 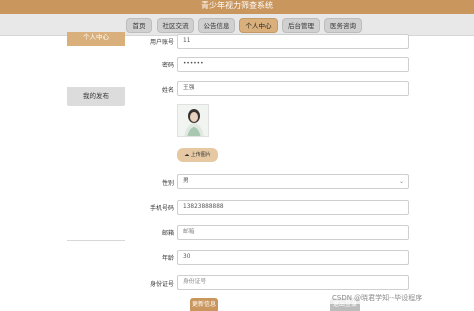 I want to click on name-value: 王强, so click(x=189, y=88).